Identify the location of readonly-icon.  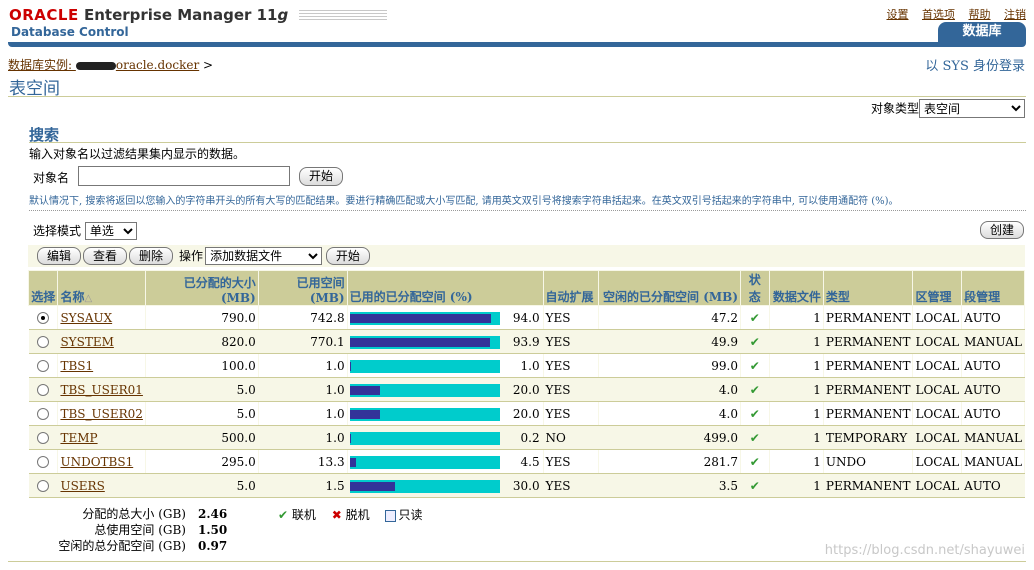
(391, 515).